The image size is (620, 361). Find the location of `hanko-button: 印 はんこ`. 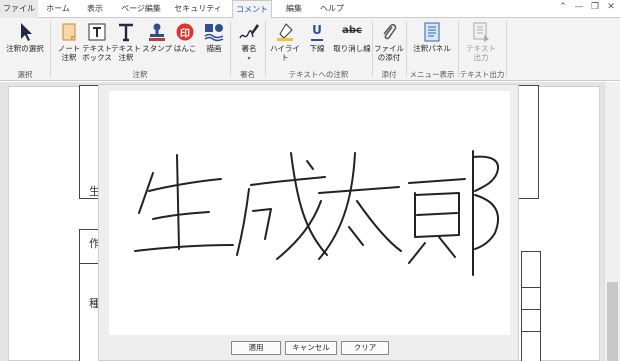

hanko-button: 印 はんこ is located at coordinates (185, 37).